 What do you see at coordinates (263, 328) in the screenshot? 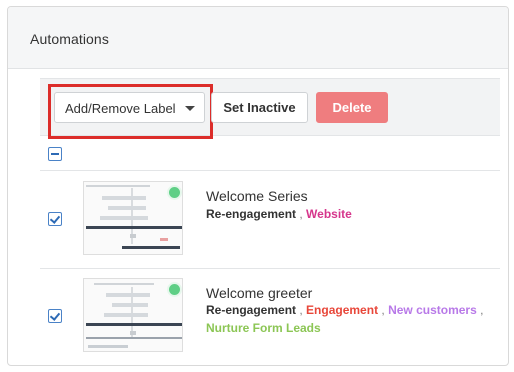
I see `label-tag: Nurture Form Leads` at bounding box center [263, 328].